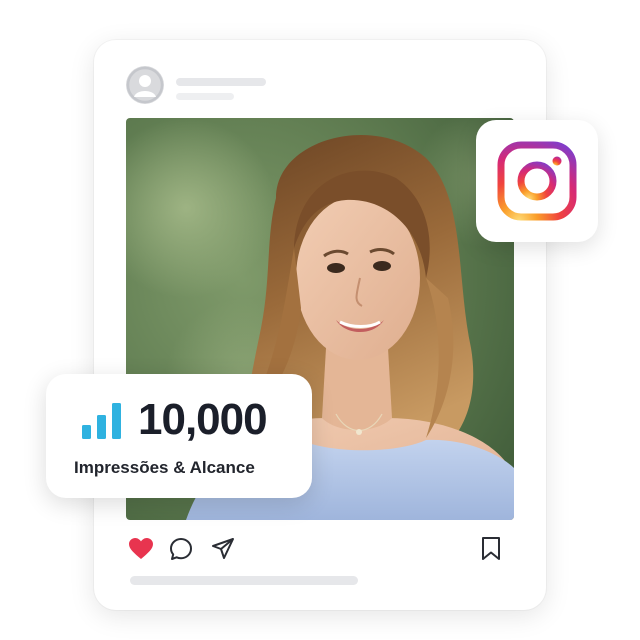 The image size is (640, 640). I want to click on share-button, so click(223, 549).